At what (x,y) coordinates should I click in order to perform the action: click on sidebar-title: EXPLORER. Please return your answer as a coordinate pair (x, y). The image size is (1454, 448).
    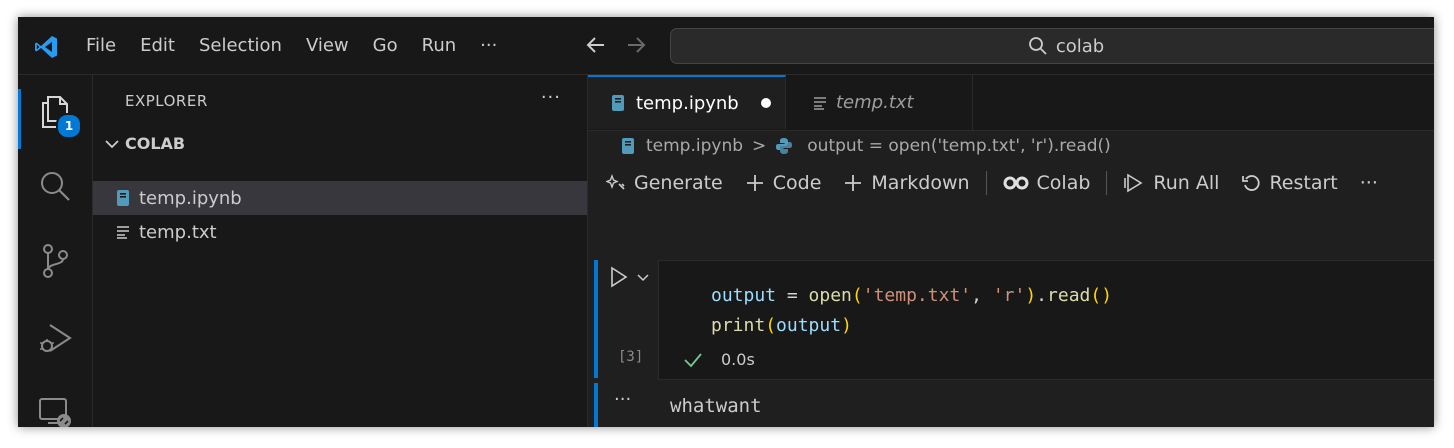
    Looking at the image, I should click on (166, 101).